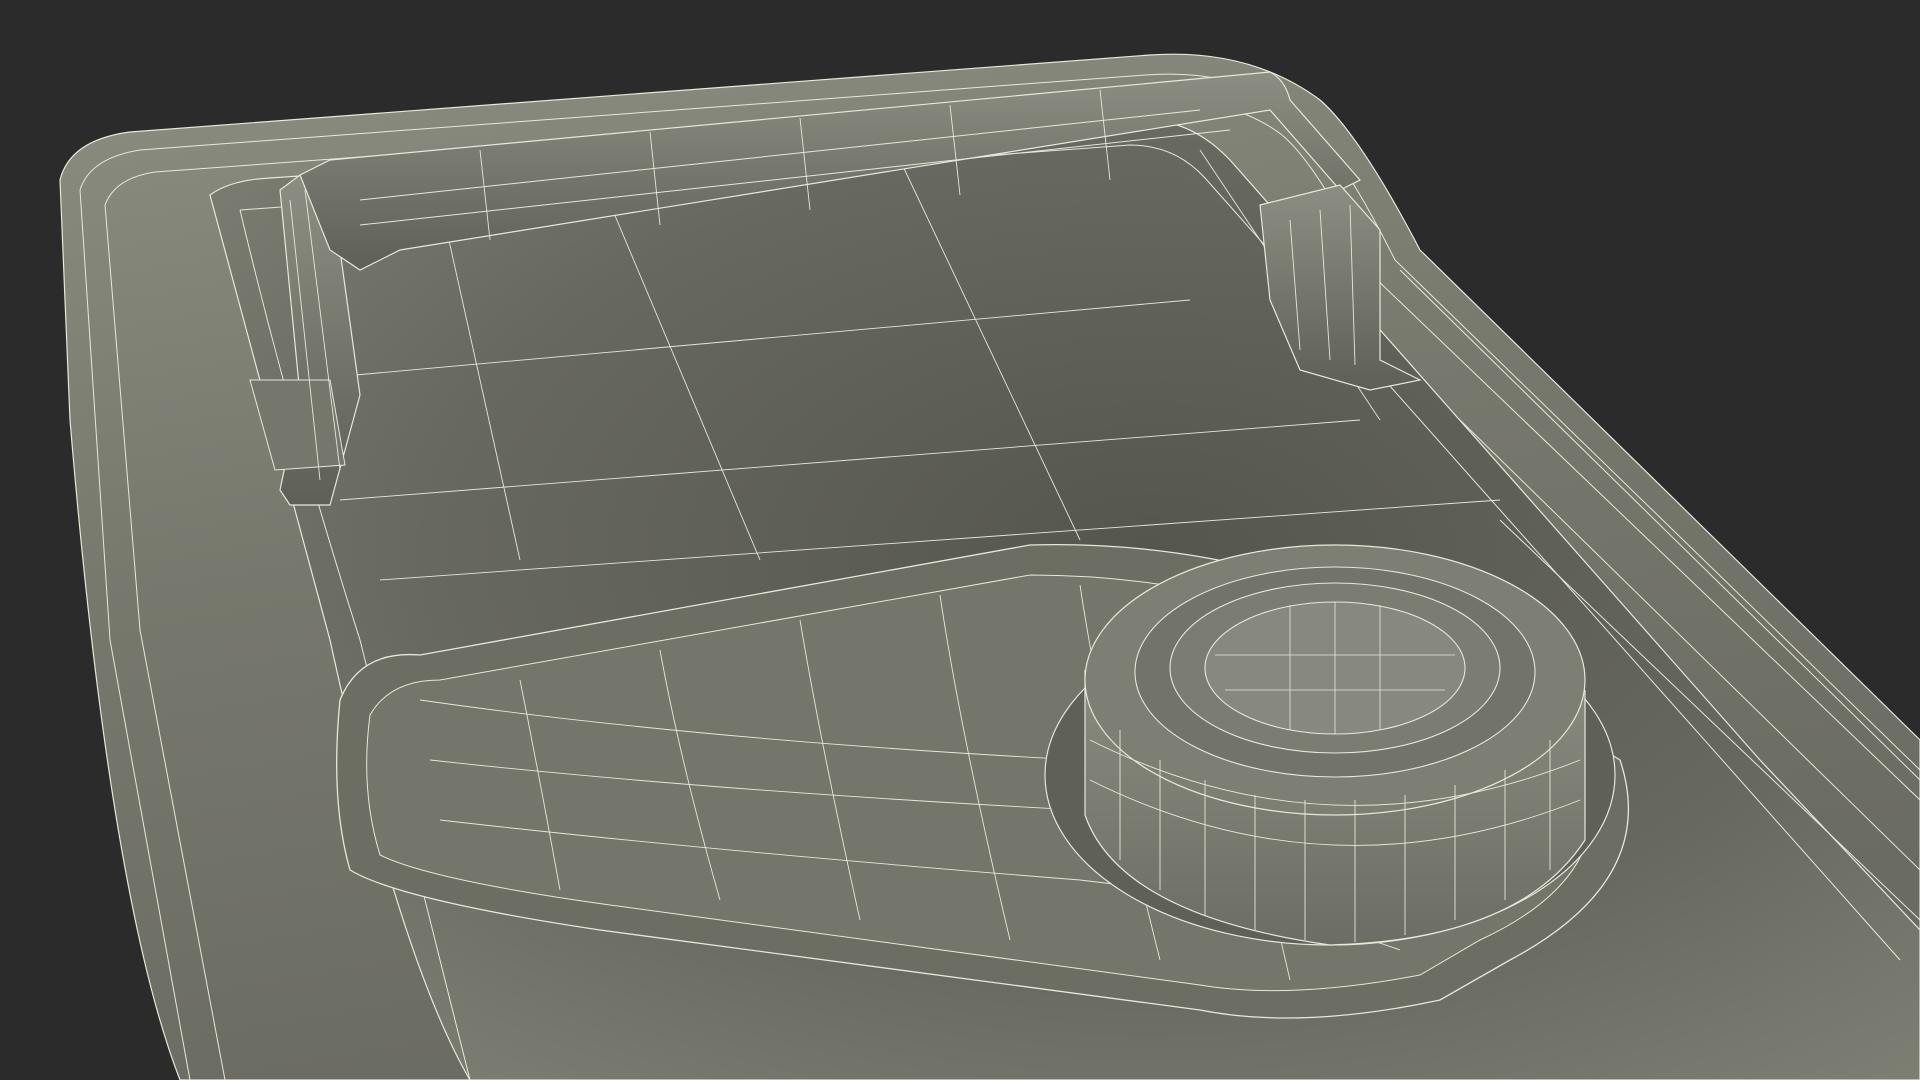 This screenshot has width=1920, height=1080. Describe the element at coordinates (1330, 745) in the screenshot. I see `spout-cap` at that location.